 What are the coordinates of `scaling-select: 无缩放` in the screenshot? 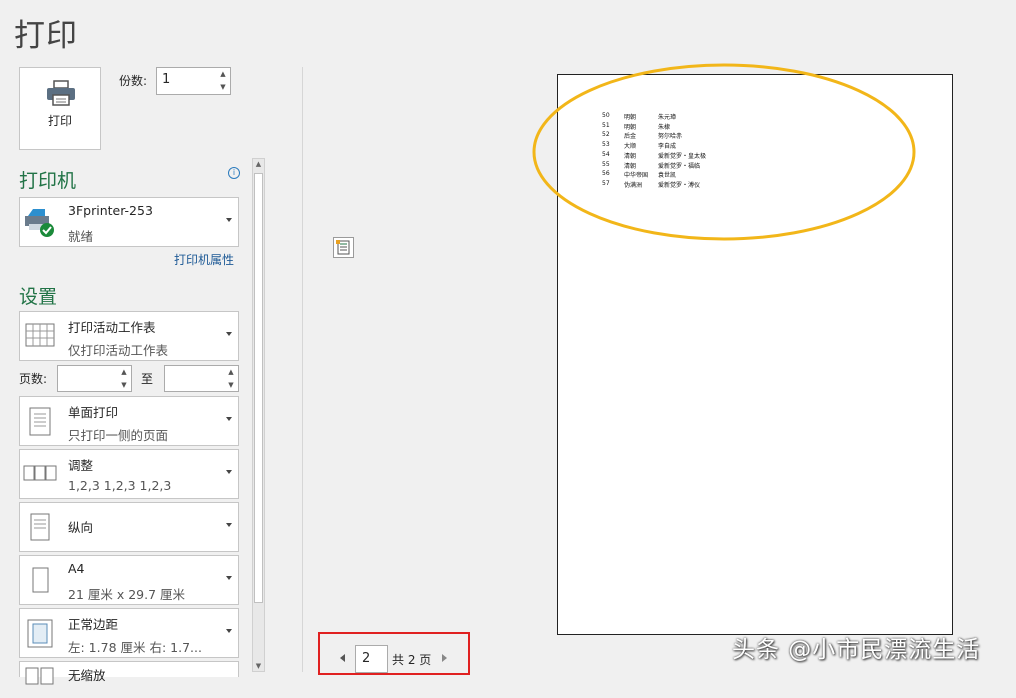 It's located at (129, 673).